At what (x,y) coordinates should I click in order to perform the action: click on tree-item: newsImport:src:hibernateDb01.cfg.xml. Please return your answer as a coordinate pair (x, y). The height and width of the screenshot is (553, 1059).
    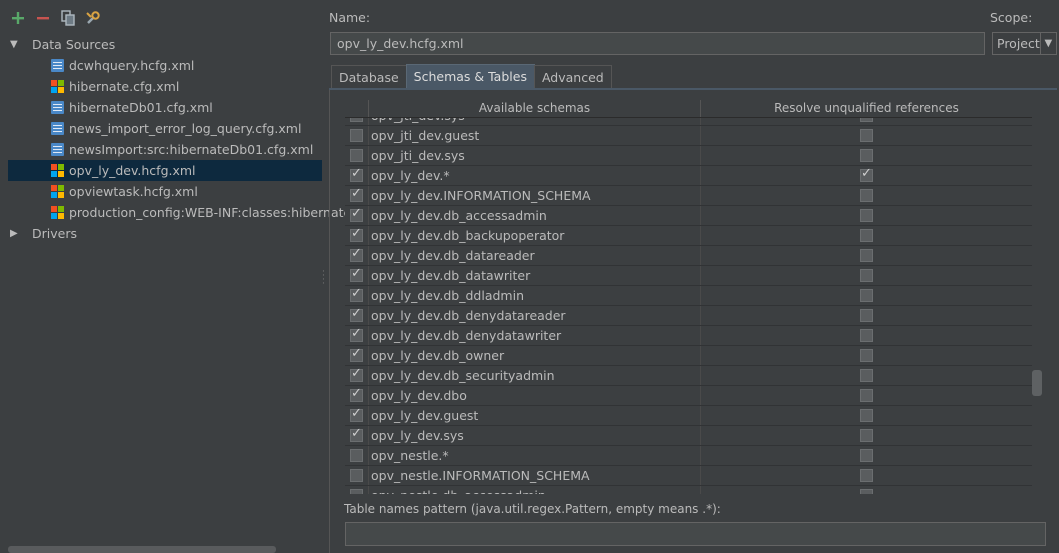
    Looking at the image, I should click on (165, 149).